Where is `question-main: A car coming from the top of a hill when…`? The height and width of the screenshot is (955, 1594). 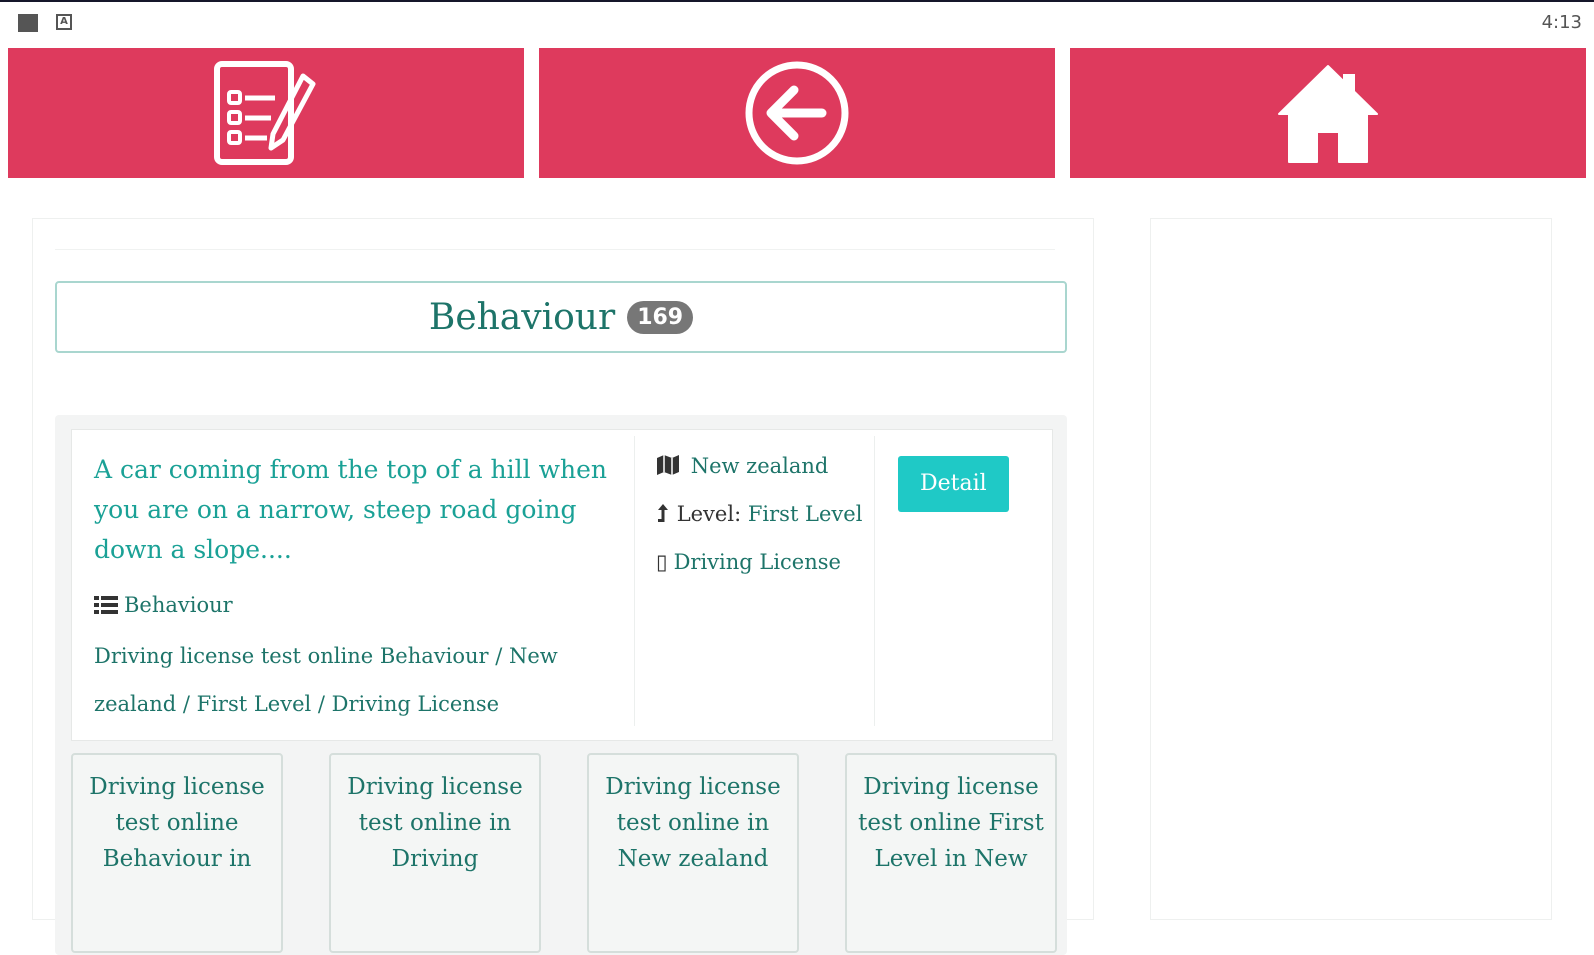 question-main: A car coming from the top of a hill when… is located at coordinates (359, 589).